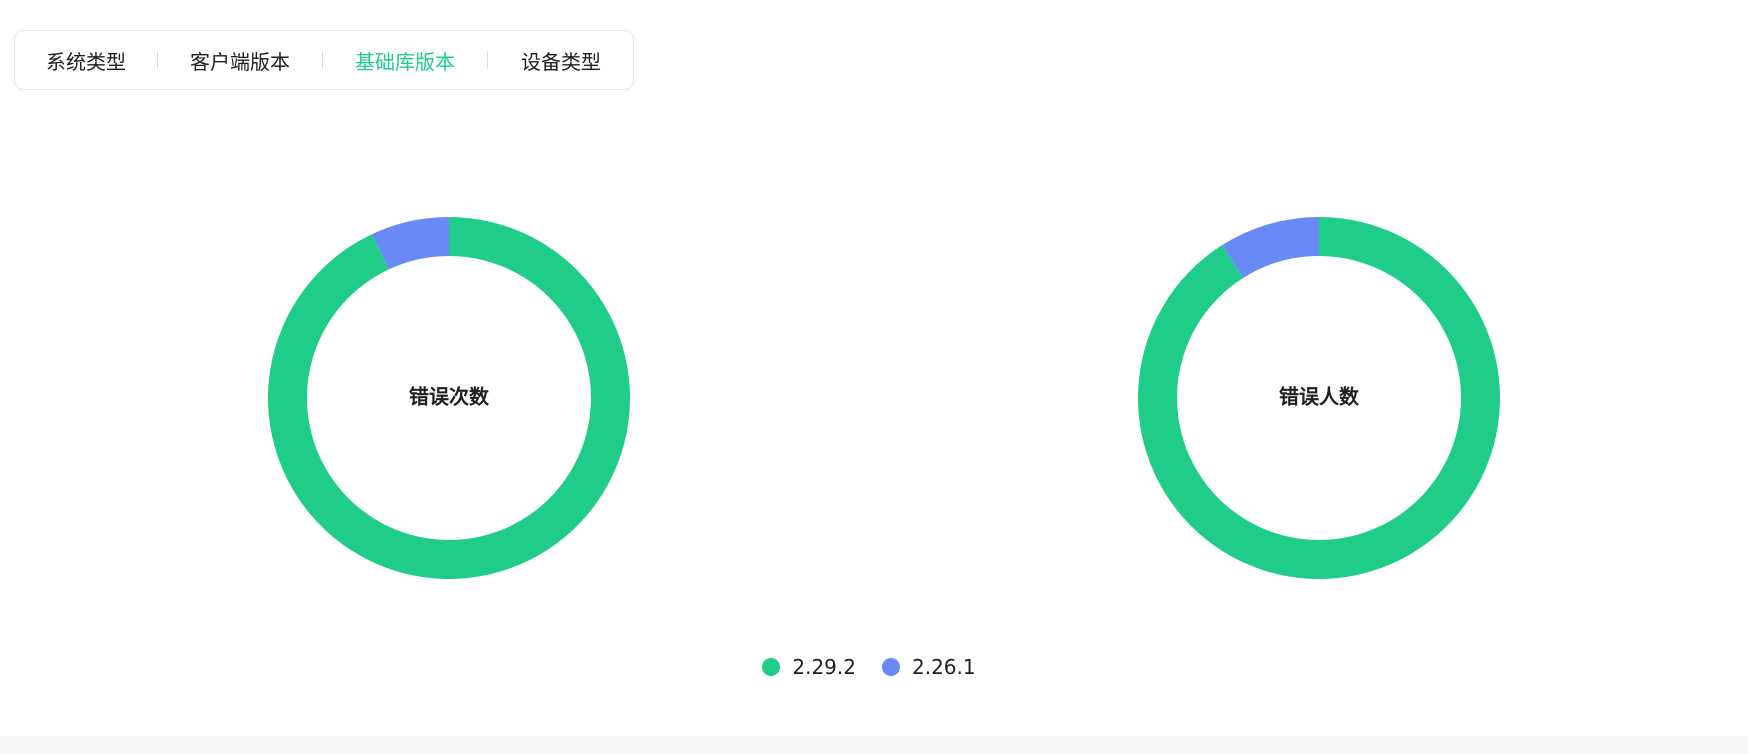  I want to click on legend-label: 2.29.2, so click(824, 667).